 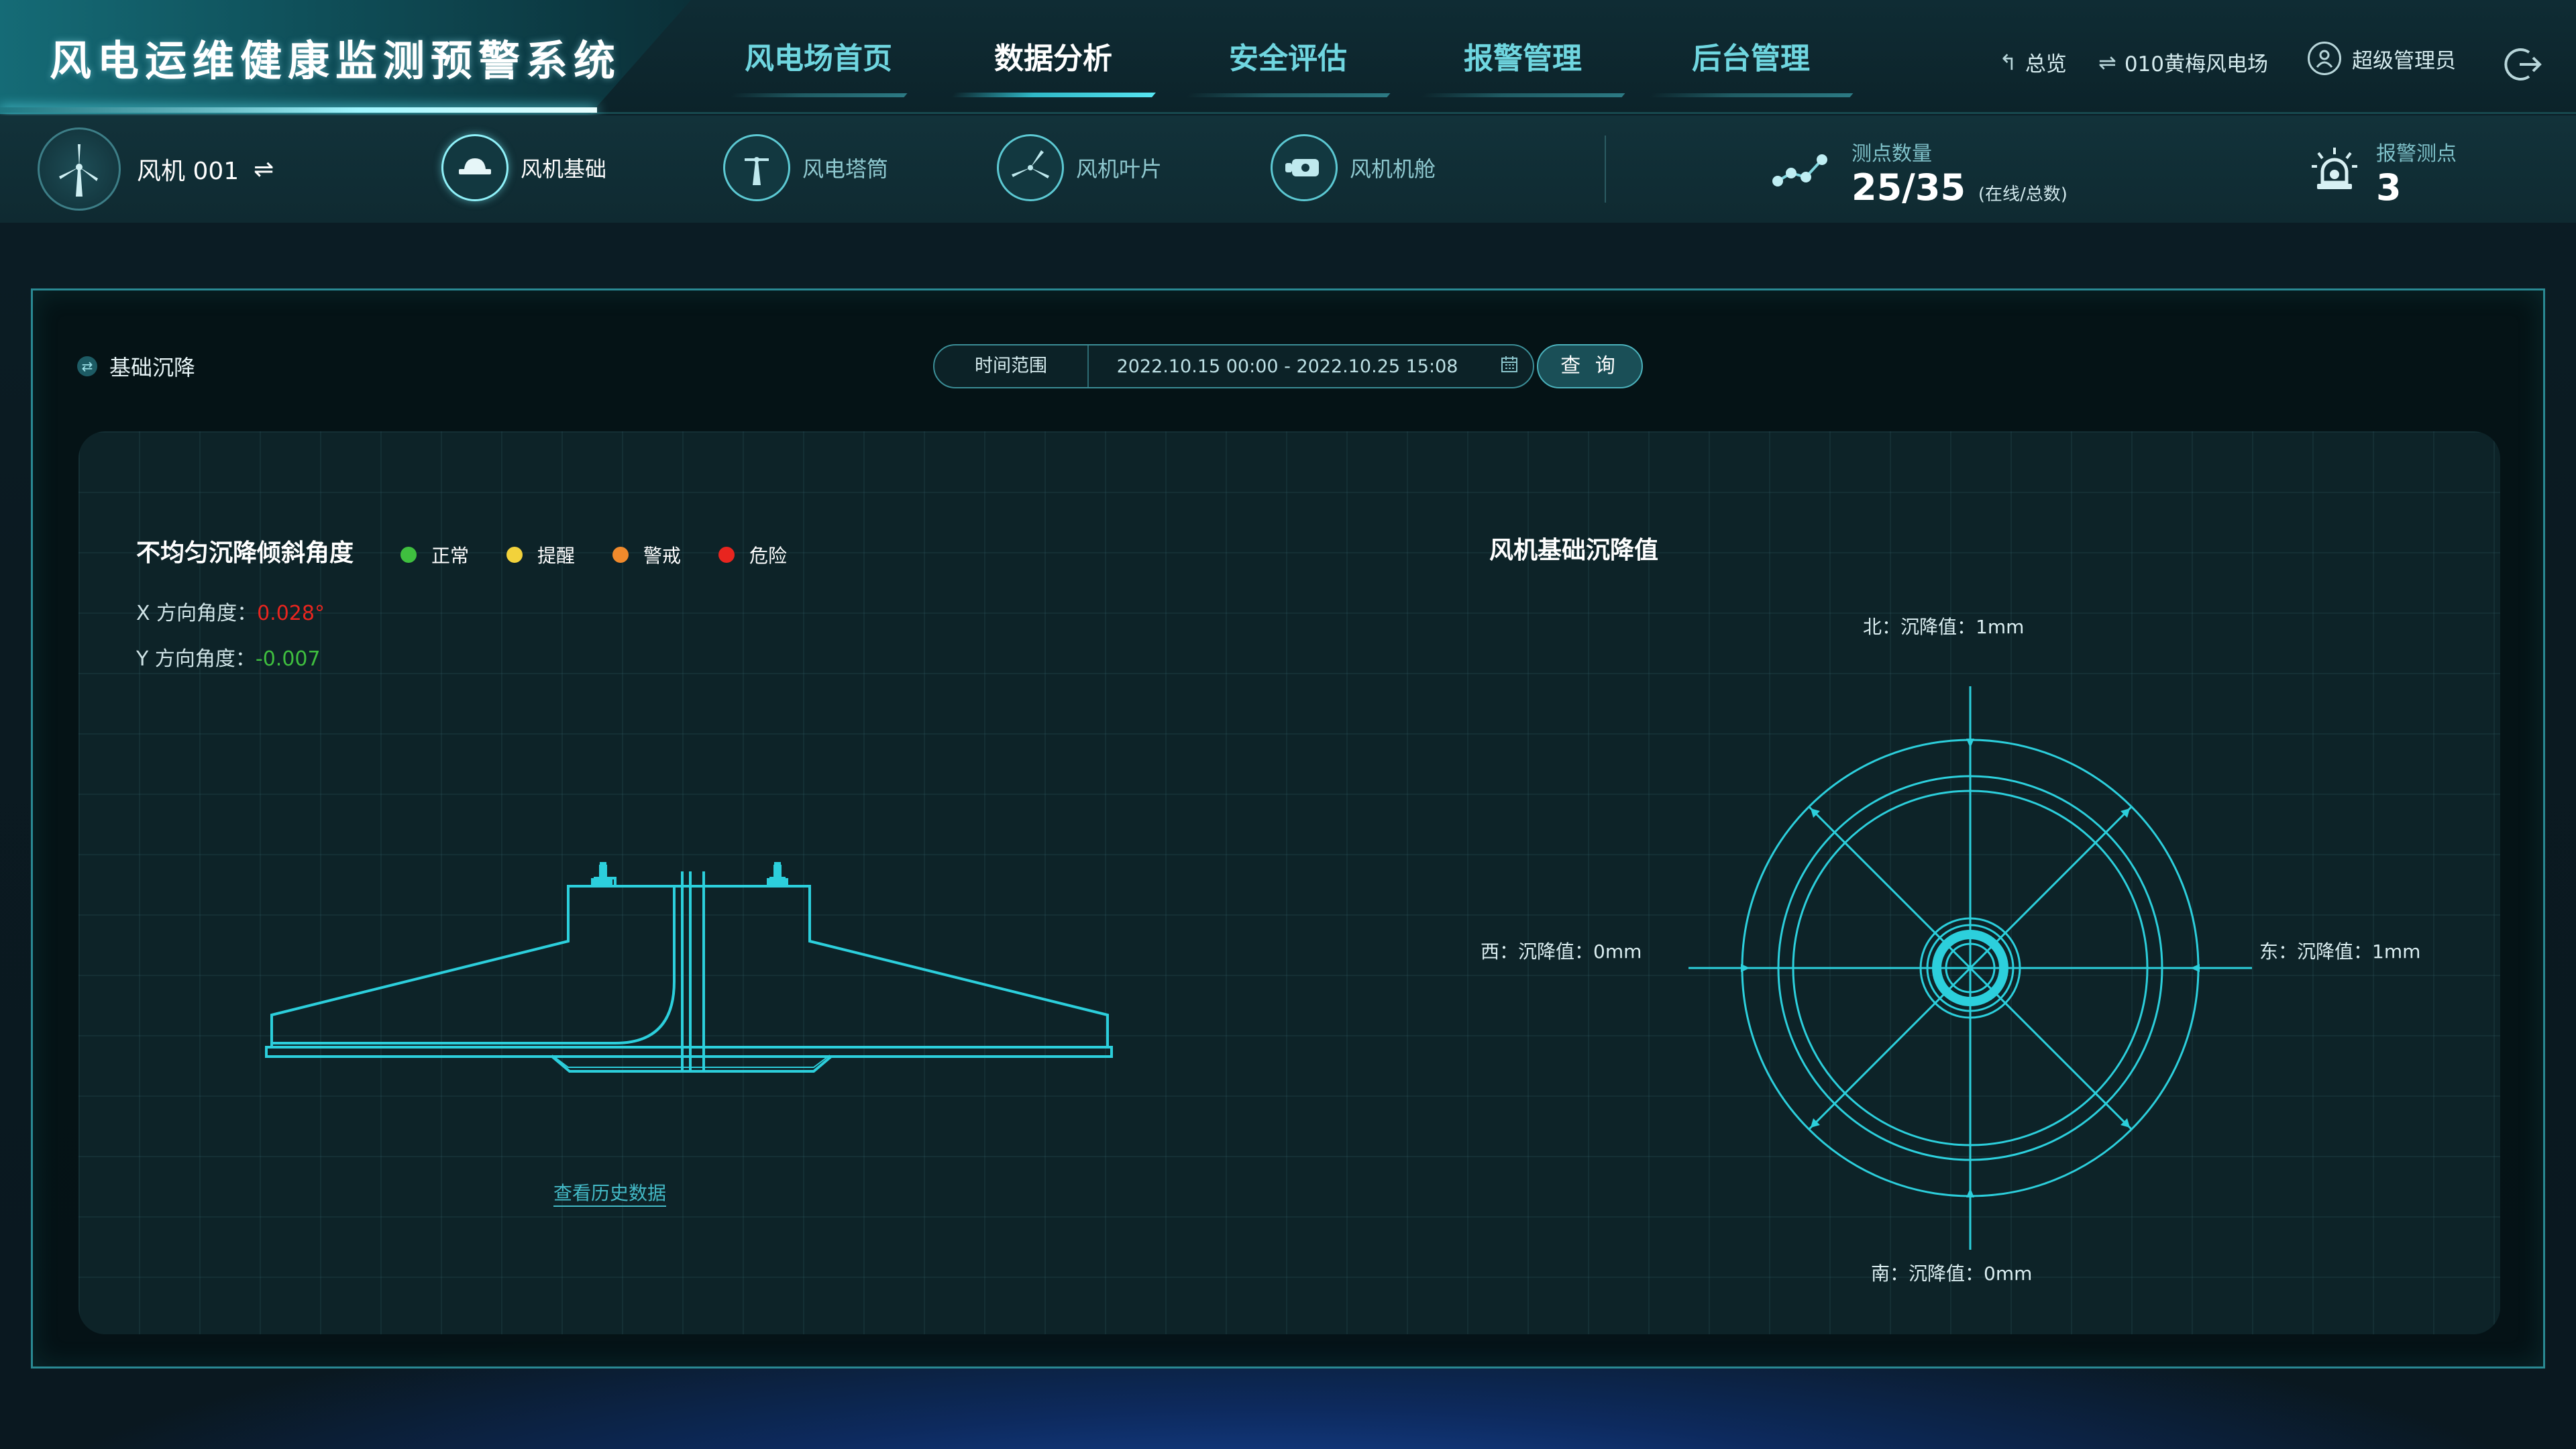 What do you see at coordinates (1605, 169) in the screenshot?
I see `divider` at bounding box center [1605, 169].